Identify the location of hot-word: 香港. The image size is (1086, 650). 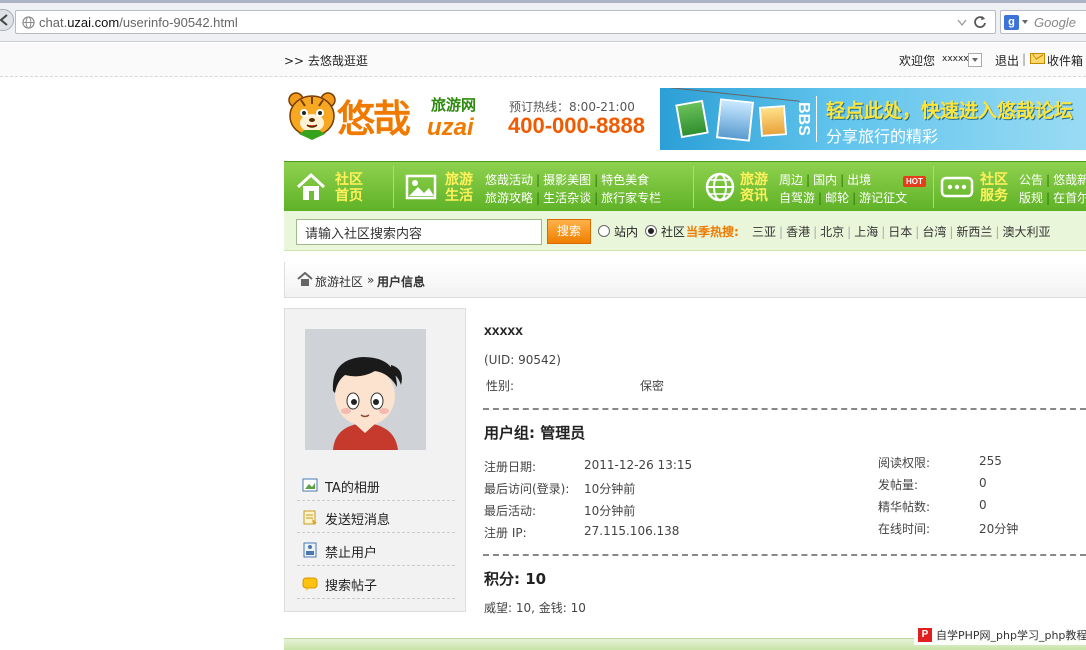
(798, 232).